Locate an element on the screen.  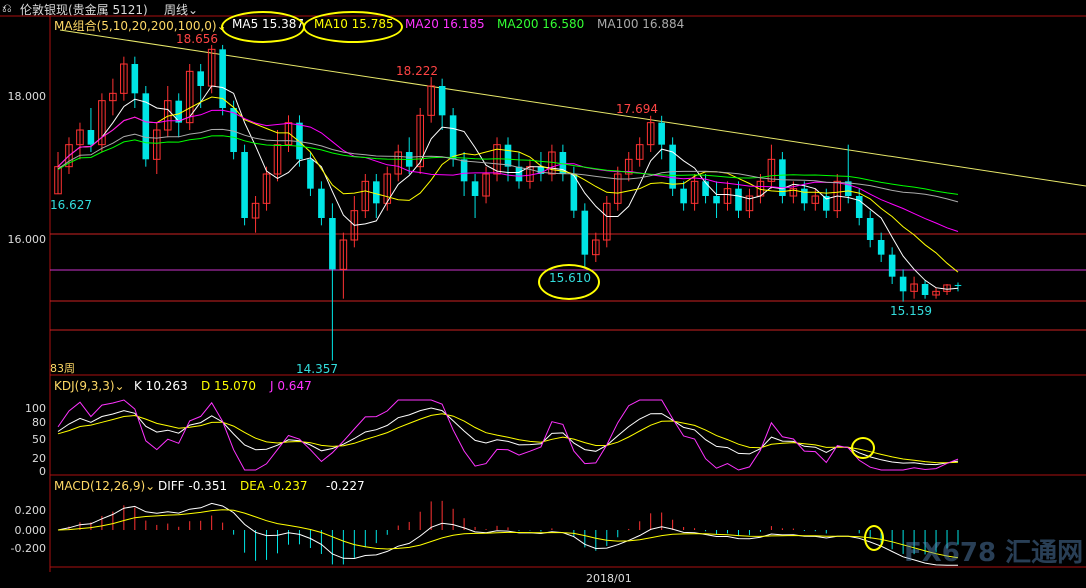
kdj-j-line is located at coordinates (508, 435).